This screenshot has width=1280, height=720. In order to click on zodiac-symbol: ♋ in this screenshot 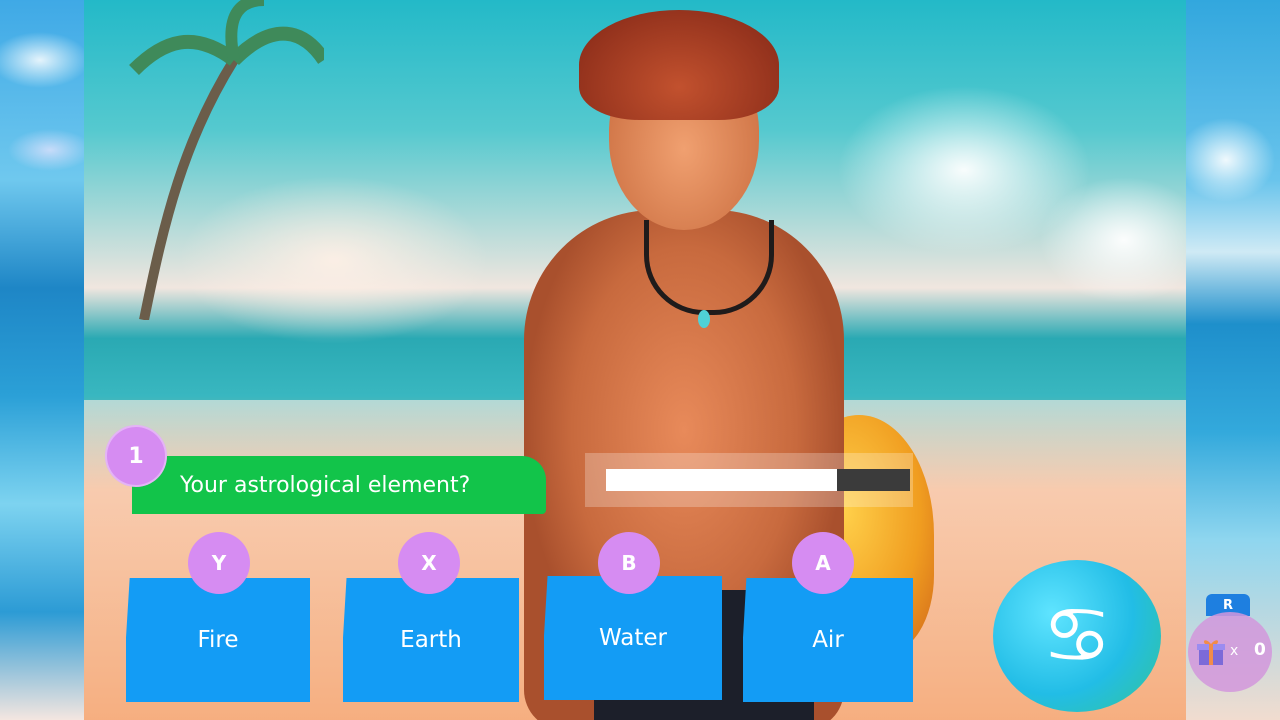, I will do `click(1077, 636)`.